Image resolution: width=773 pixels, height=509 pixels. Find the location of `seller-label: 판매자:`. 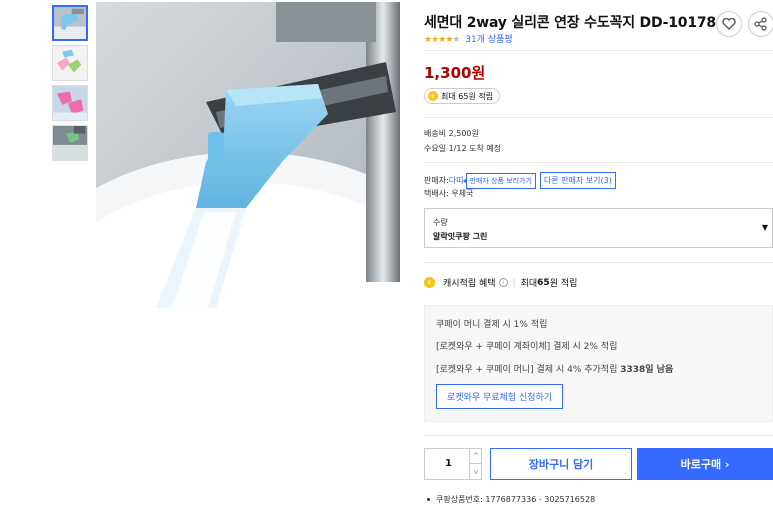

seller-label: 판매자: is located at coordinates (436, 180).